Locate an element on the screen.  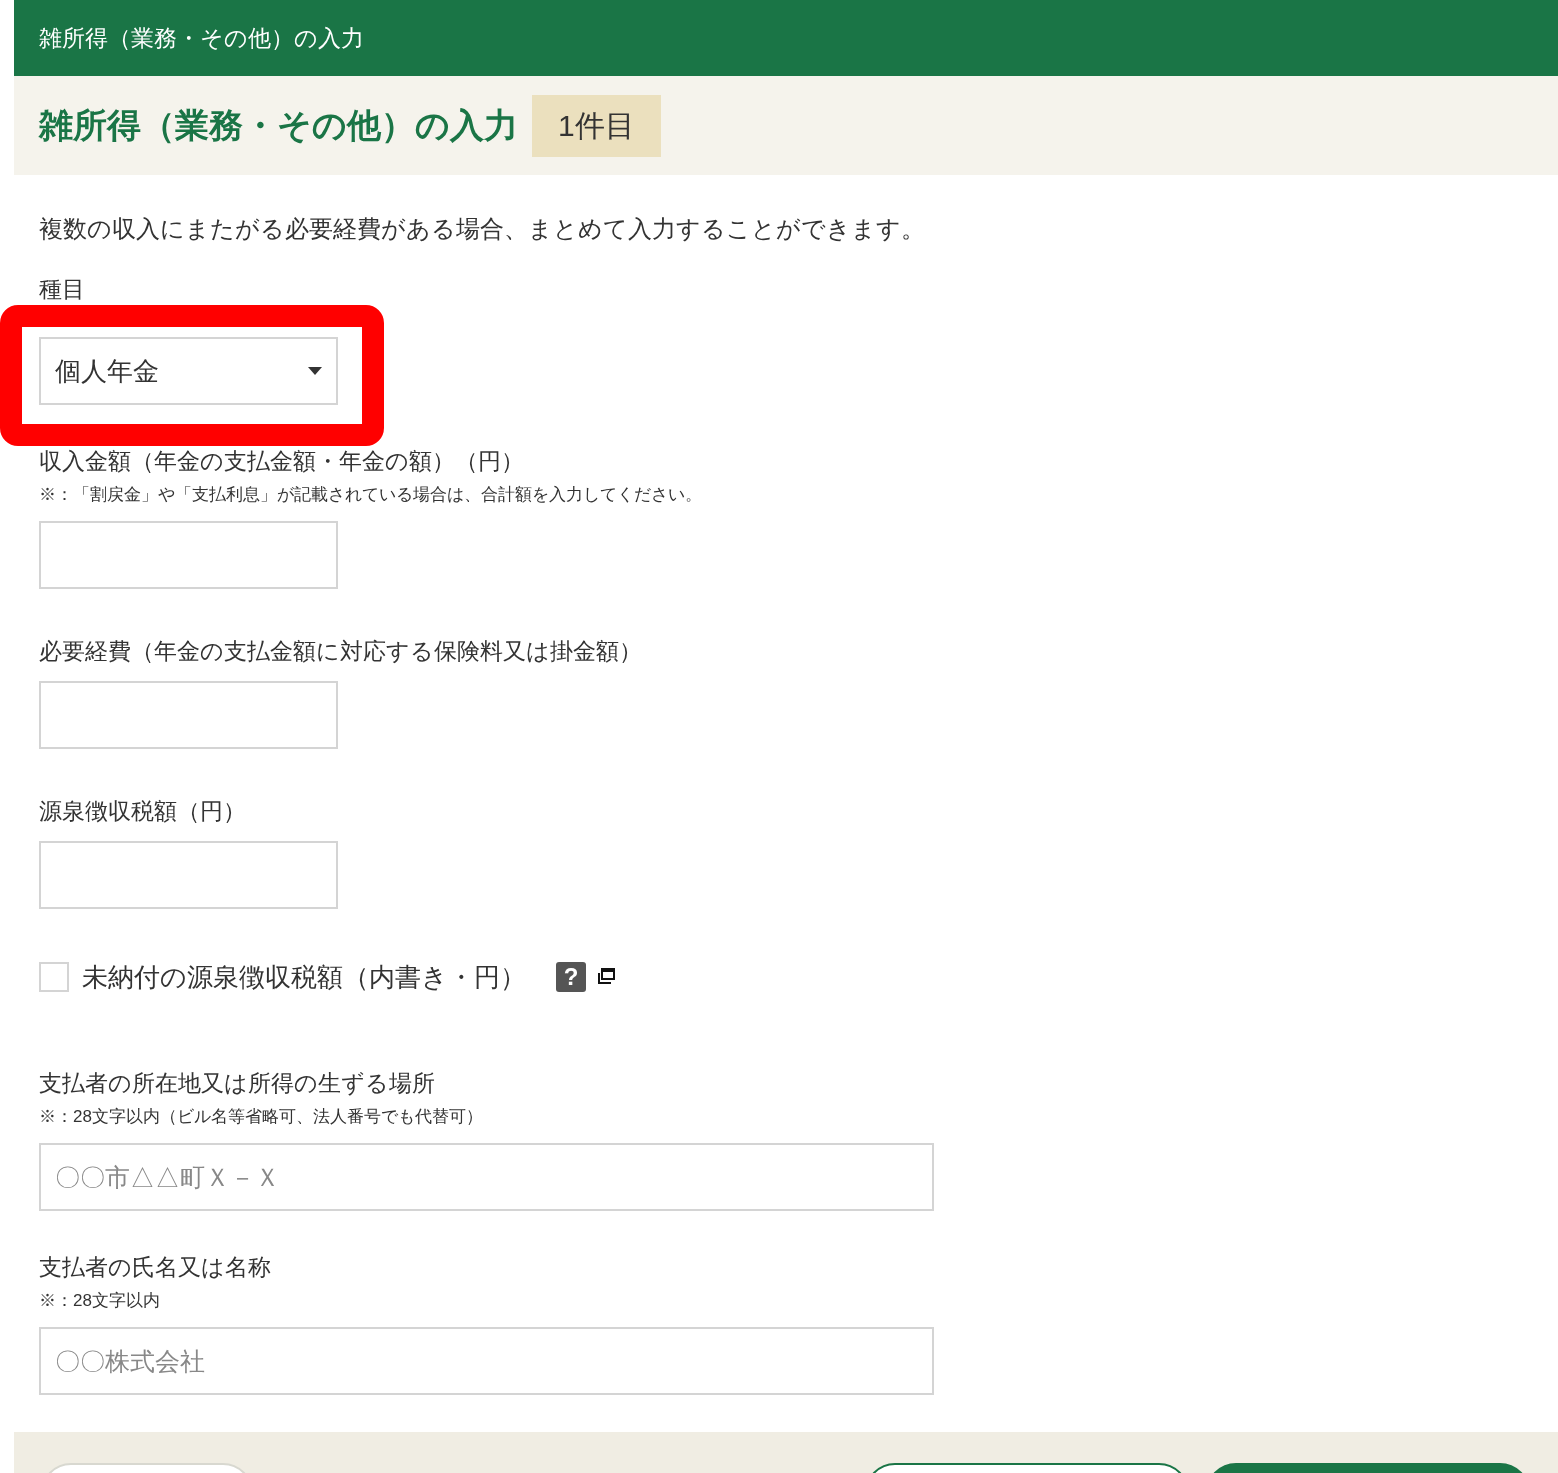
help-button: ? is located at coordinates (571, 977).